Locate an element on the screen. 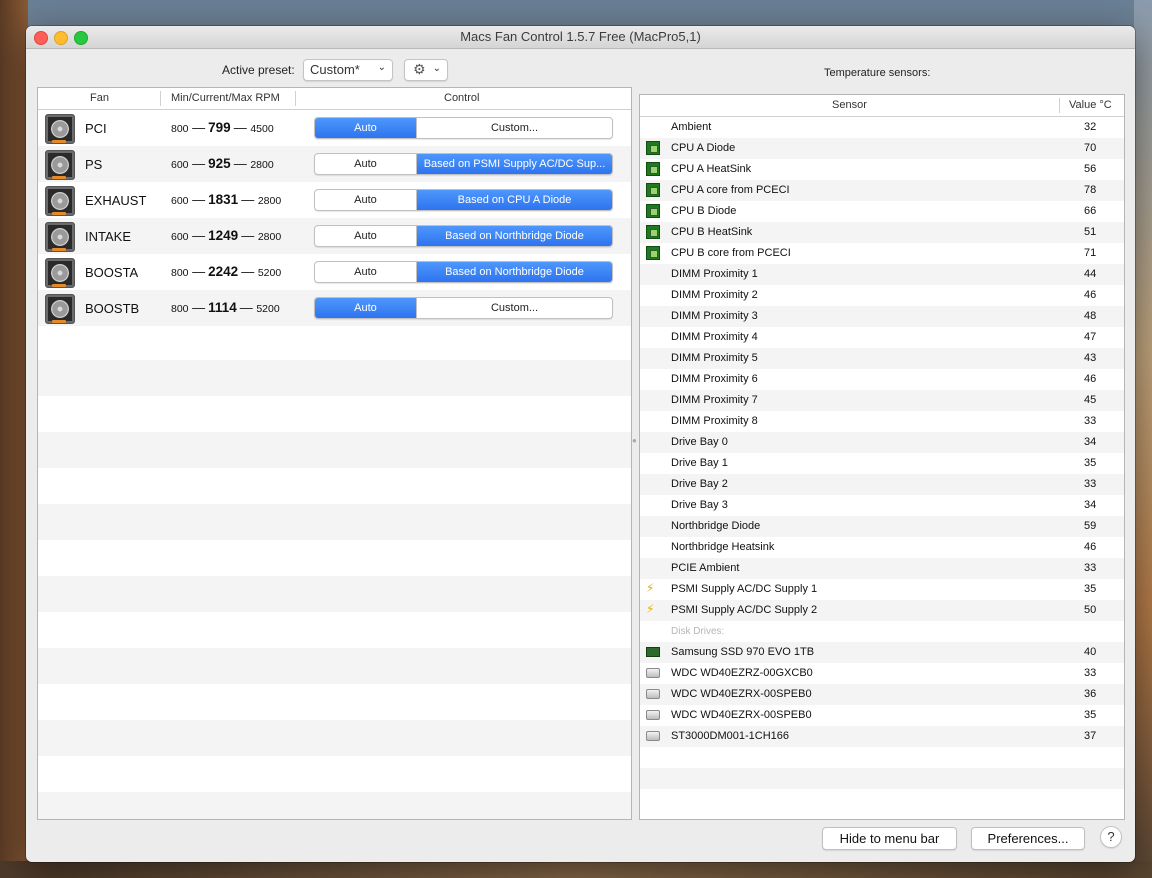 This screenshot has height=878, width=1152. sensor-row: DIMM Proximity 2 46 is located at coordinates (882, 295).